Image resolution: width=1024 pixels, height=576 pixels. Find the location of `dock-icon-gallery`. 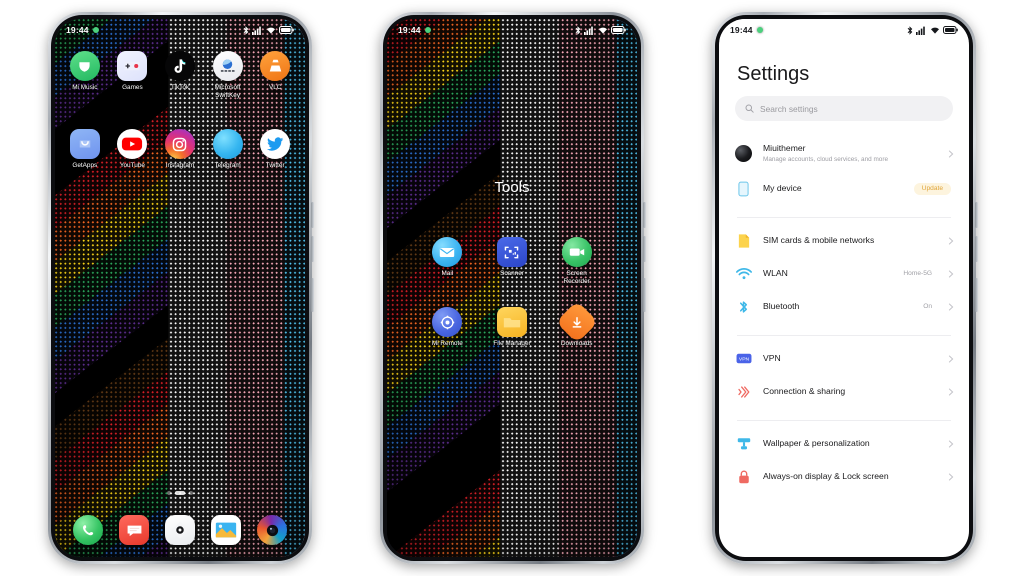

dock-icon-gallery is located at coordinates (226, 530).